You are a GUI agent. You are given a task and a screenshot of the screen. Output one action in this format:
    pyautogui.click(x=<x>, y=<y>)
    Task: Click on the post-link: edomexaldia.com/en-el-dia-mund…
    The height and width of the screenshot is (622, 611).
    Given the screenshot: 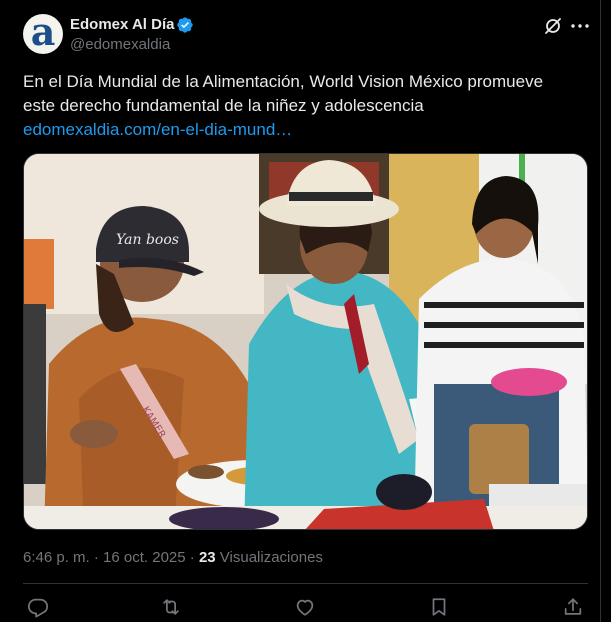 What is the action you would take?
    pyautogui.click(x=303, y=130)
    